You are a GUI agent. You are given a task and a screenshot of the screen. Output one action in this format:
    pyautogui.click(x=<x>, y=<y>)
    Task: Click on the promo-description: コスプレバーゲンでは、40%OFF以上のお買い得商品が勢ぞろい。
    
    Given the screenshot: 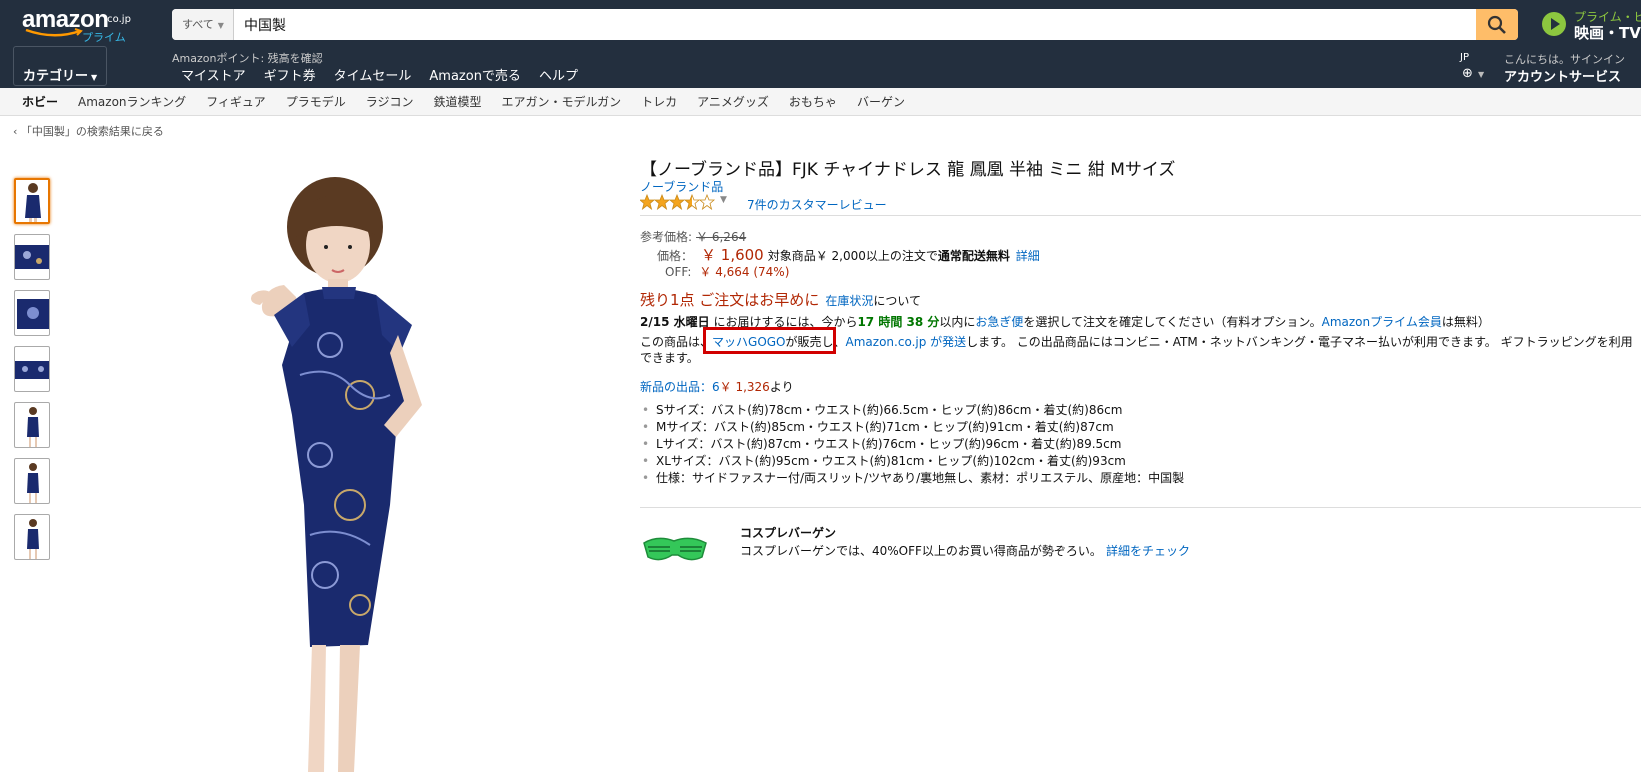 What is the action you would take?
    pyautogui.click(x=921, y=551)
    